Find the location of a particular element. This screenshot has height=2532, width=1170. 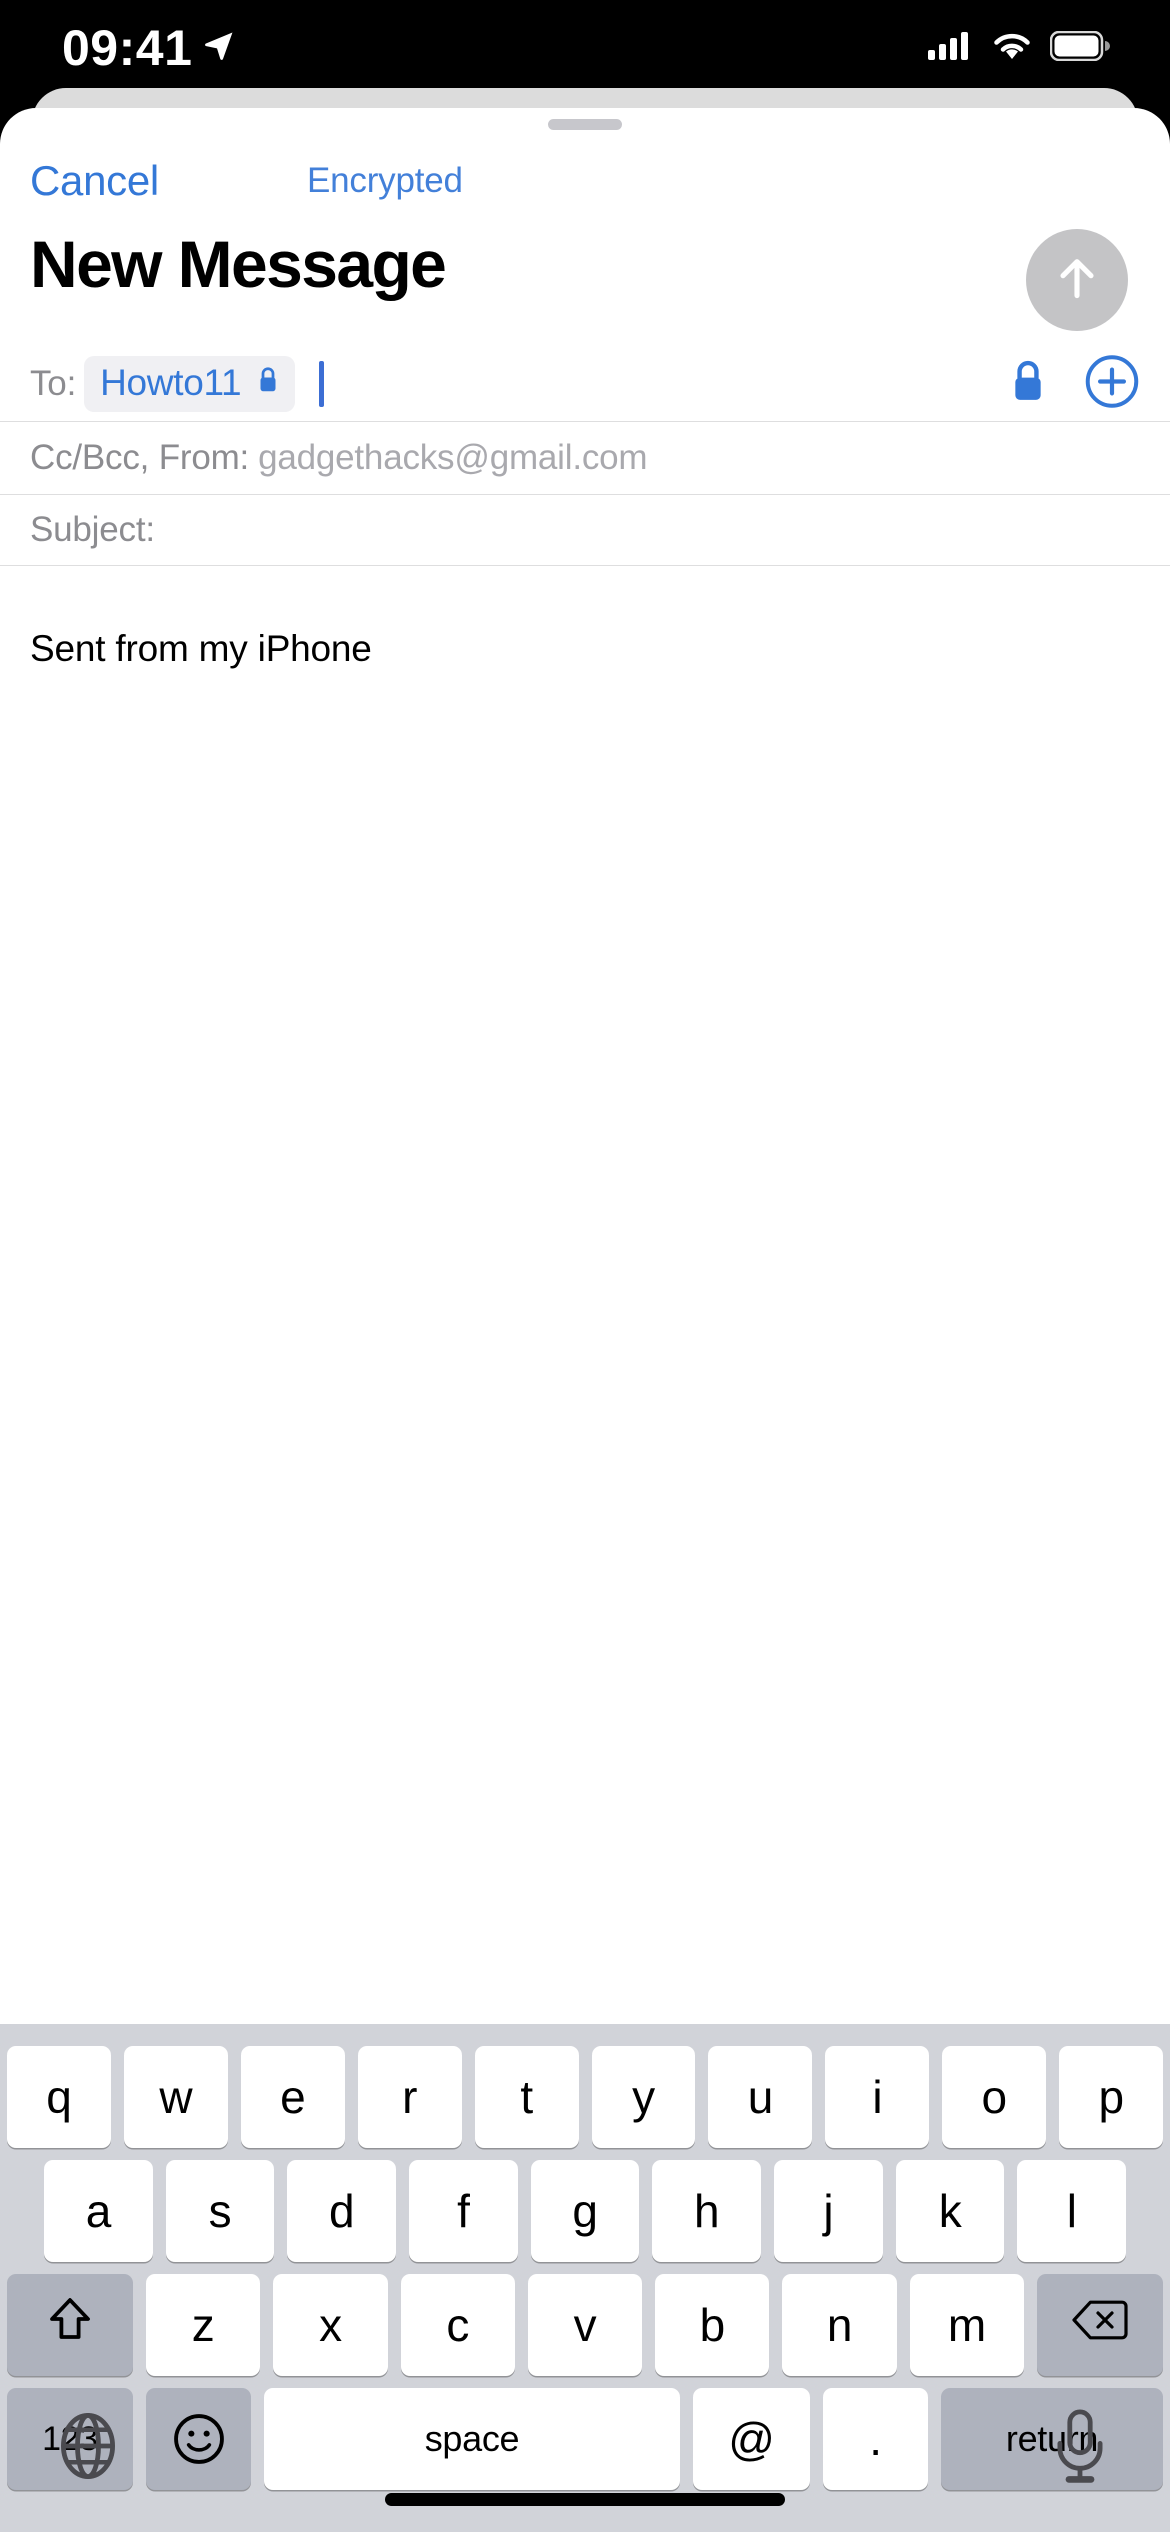

to-field-label: To: is located at coordinates (53, 383).